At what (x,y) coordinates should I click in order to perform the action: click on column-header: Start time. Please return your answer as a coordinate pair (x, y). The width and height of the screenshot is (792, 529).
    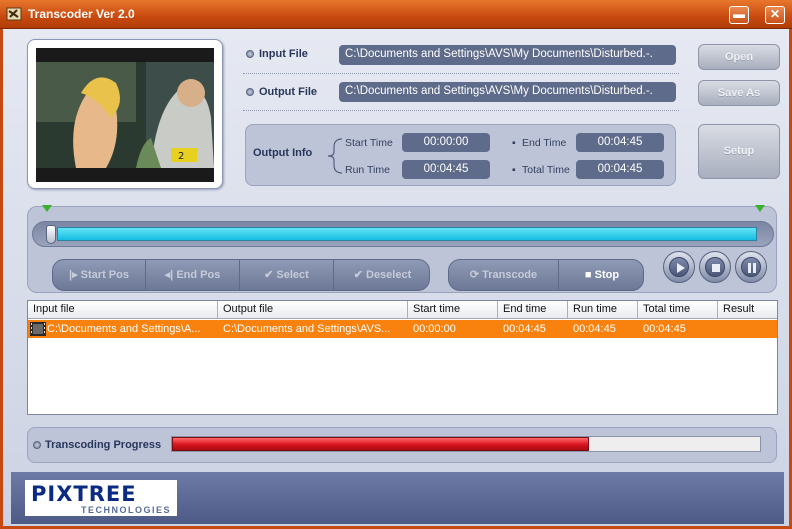
    Looking at the image, I should click on (453, 310).